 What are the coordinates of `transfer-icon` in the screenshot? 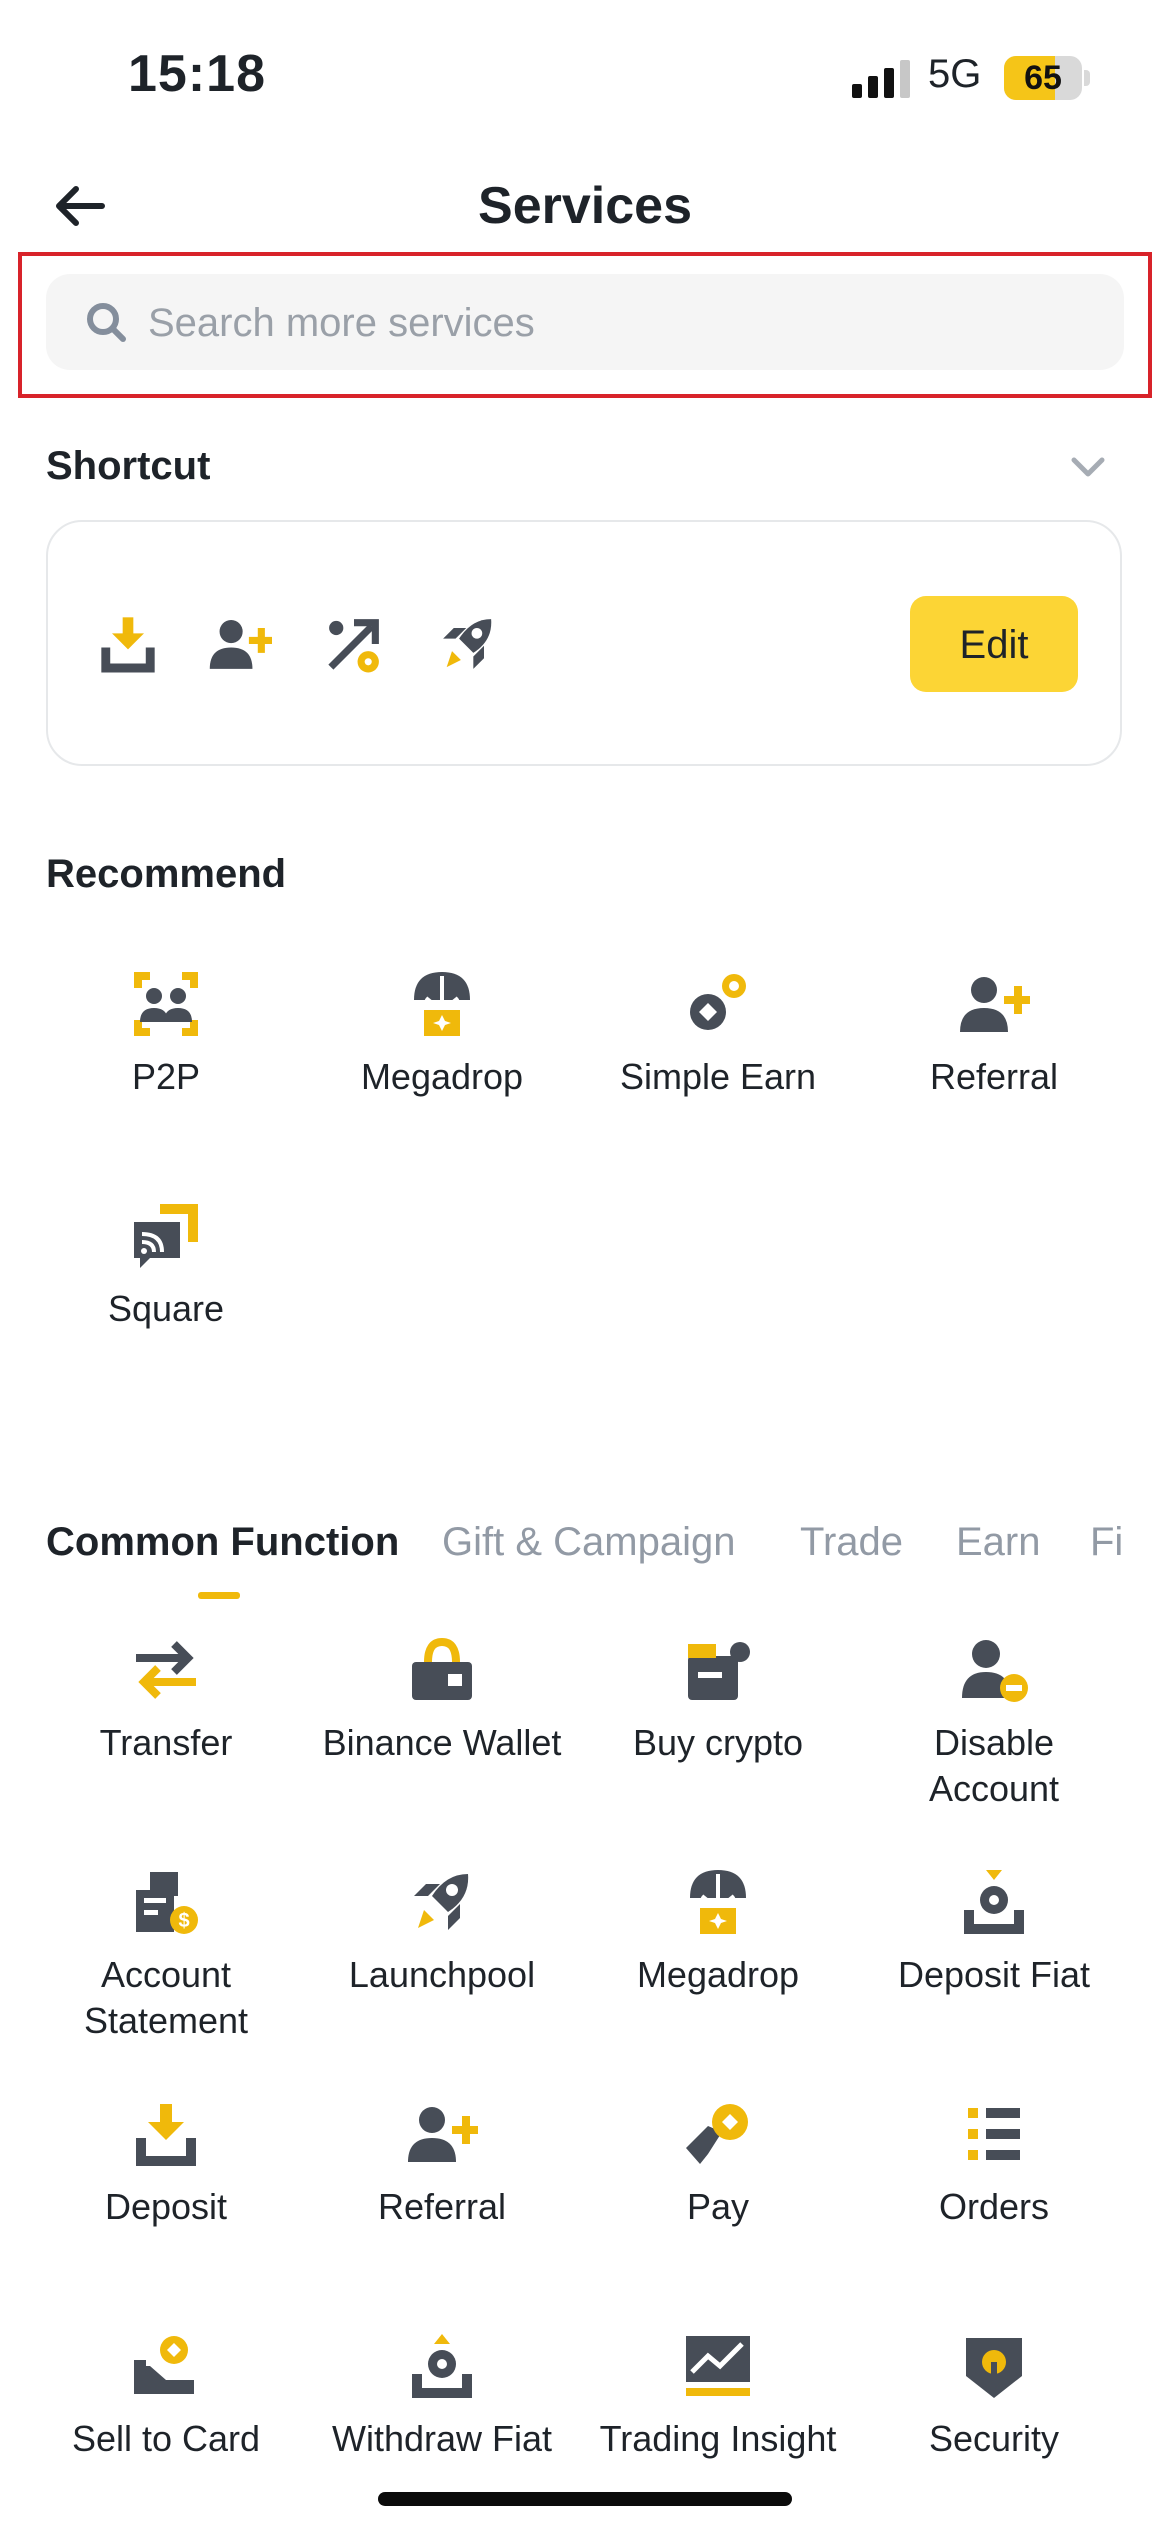 It's located at (166, 1670).